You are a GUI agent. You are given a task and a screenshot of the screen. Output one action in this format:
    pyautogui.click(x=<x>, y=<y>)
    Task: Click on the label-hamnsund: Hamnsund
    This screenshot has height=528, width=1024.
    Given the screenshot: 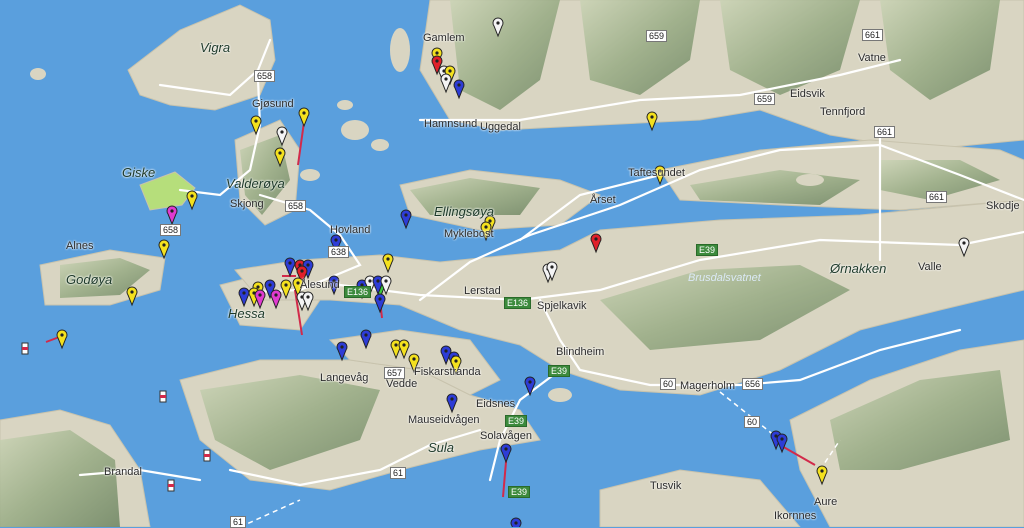 What is the action you would take?
    pyautogui.click(x=451, y=124)
    